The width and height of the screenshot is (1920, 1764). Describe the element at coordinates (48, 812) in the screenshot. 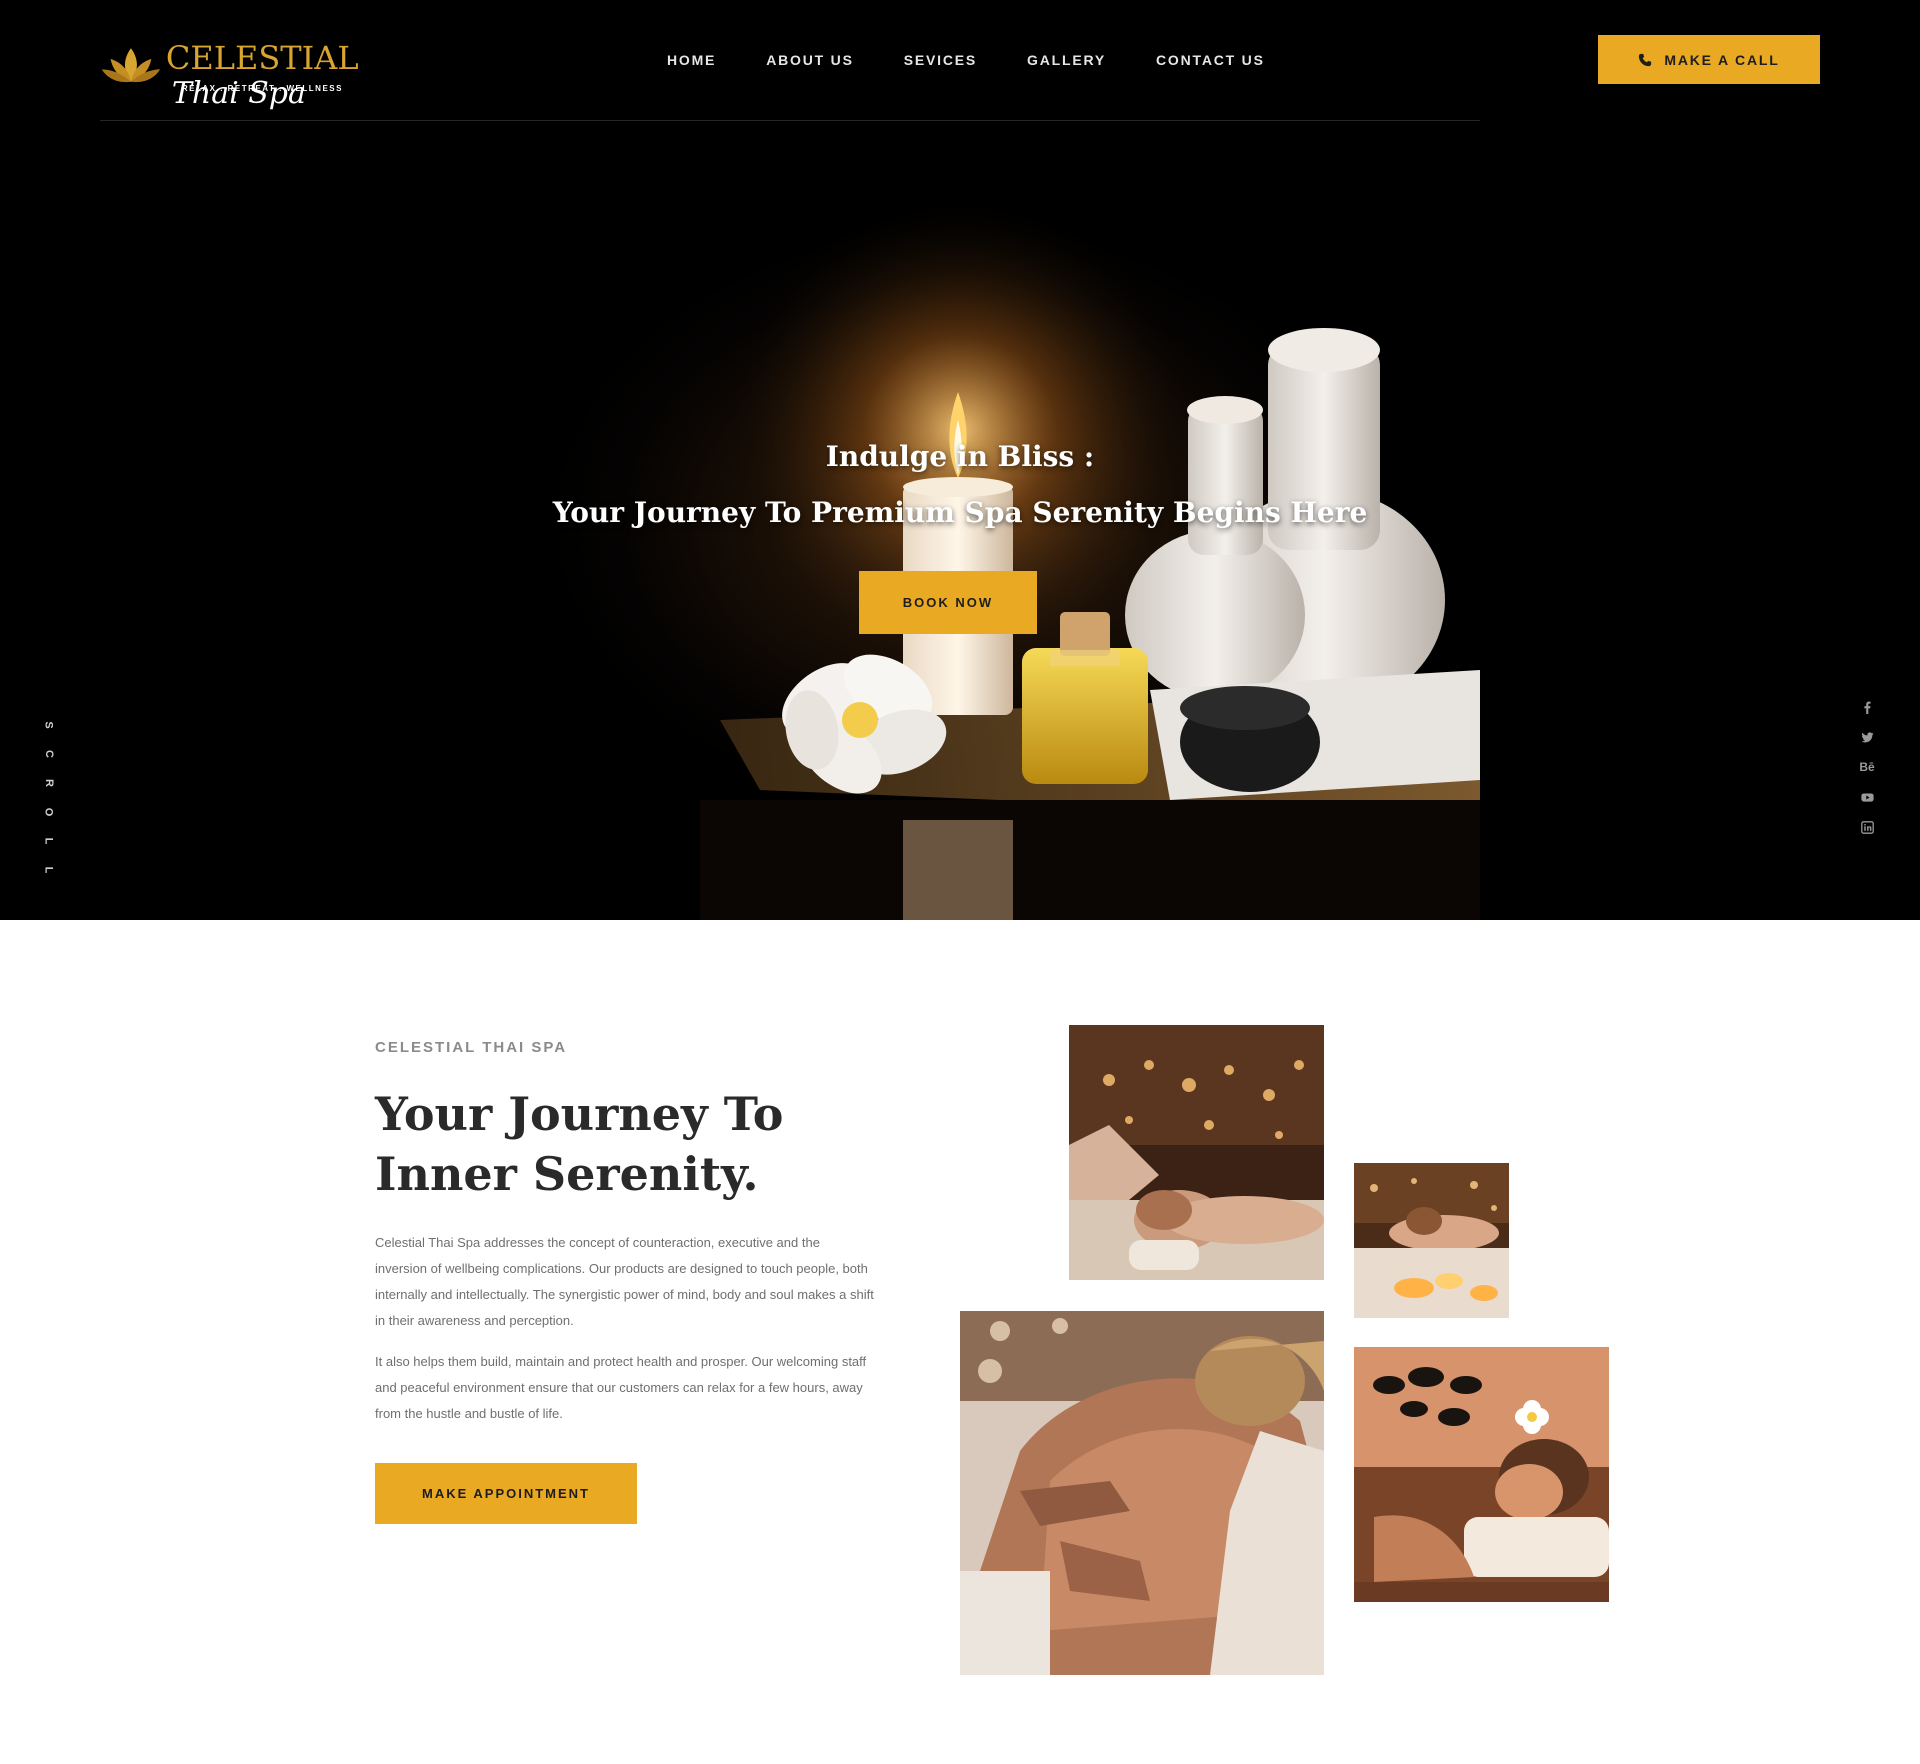

I see `scroll-letter: O` at that location.